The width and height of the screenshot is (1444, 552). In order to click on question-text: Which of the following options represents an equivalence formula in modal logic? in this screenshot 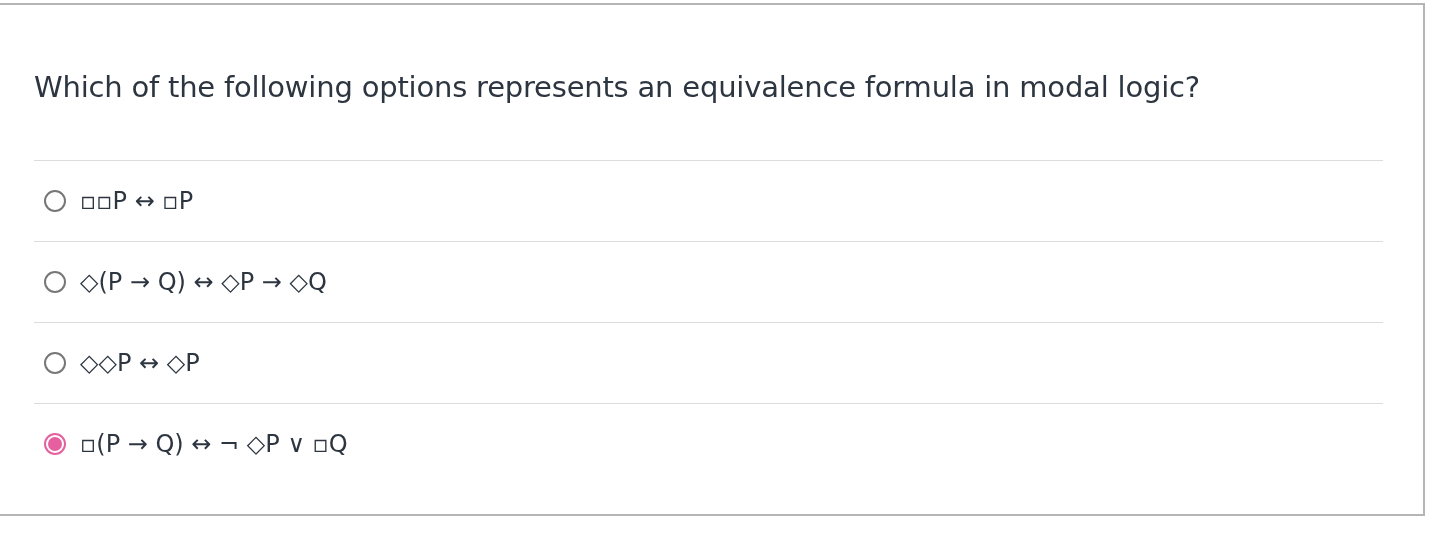, I will do `click(617, 87)`.